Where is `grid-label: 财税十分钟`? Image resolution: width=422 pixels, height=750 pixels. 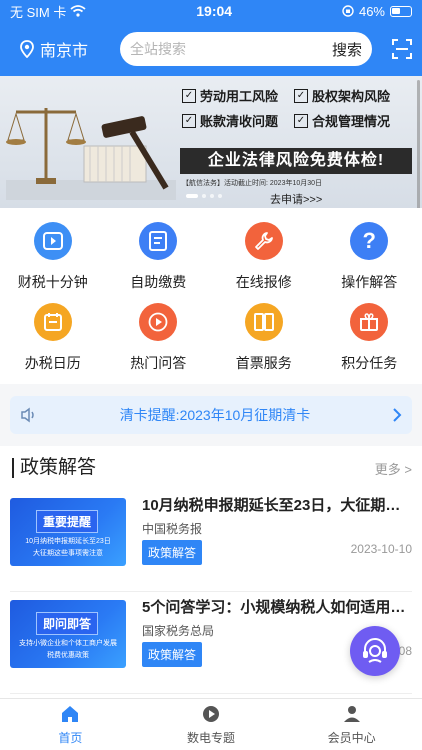 grid-label: 财税十分钟 is located at coordinates (52, 282).